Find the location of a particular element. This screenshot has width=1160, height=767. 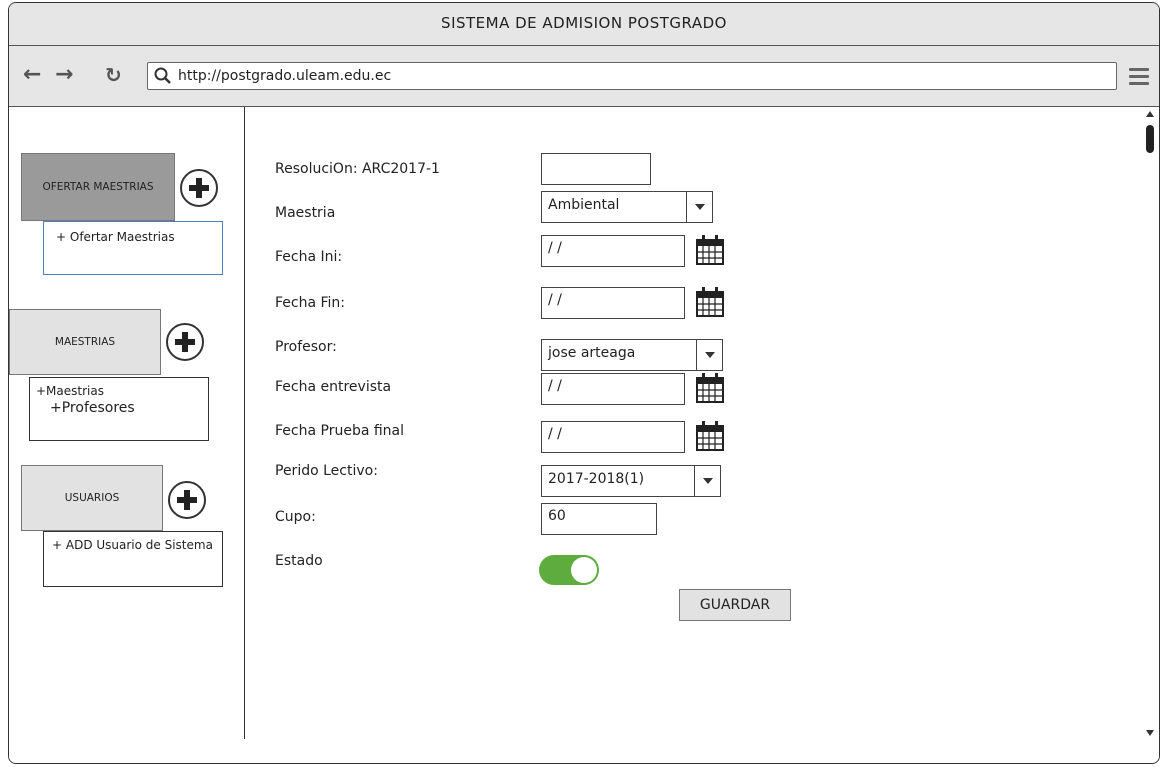

profesor-select: jose arteaga is located at coordinates (632, 355).